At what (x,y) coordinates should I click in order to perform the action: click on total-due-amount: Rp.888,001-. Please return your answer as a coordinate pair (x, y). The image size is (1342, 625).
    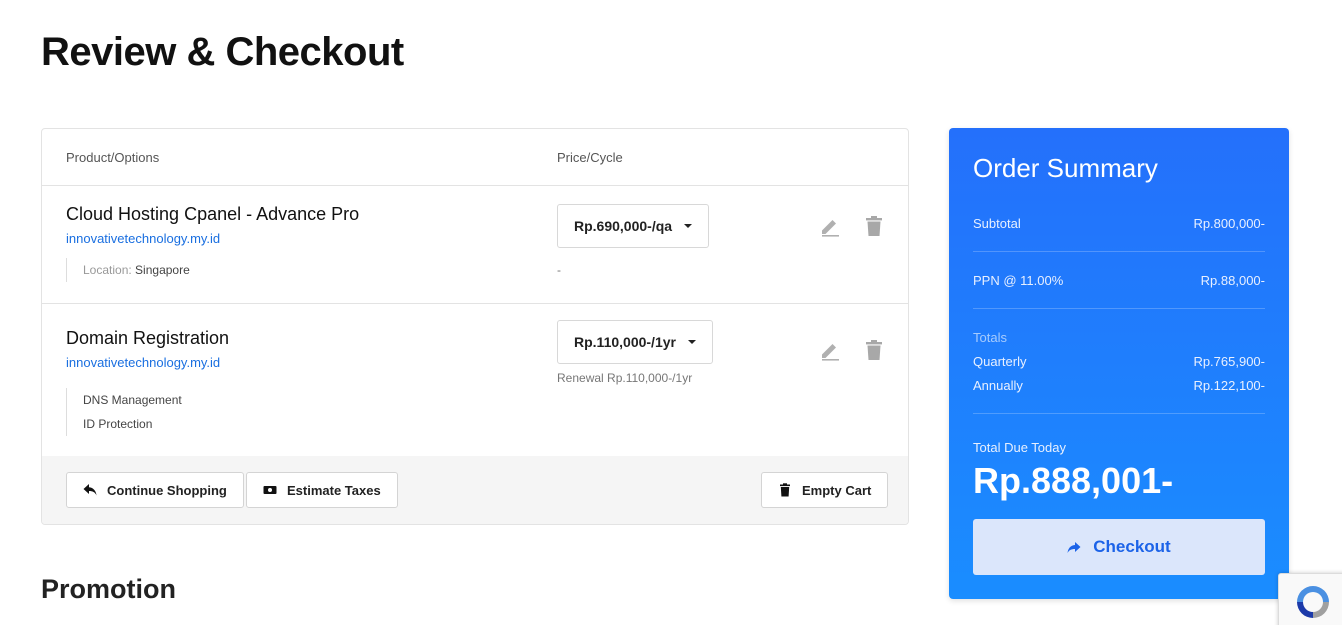
    Looking at the image, I should click on (1073, 480).